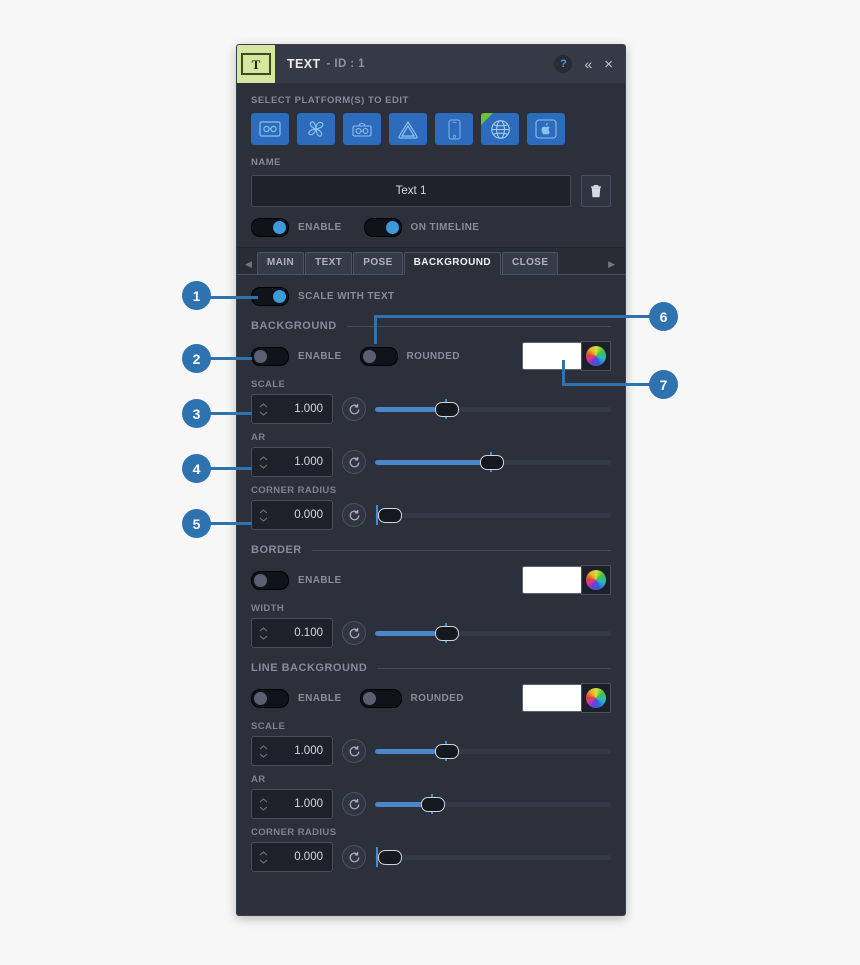 This screenshot has height=965, width=860. I want to click on tab-next-icon: ▶, so click(612, 267).